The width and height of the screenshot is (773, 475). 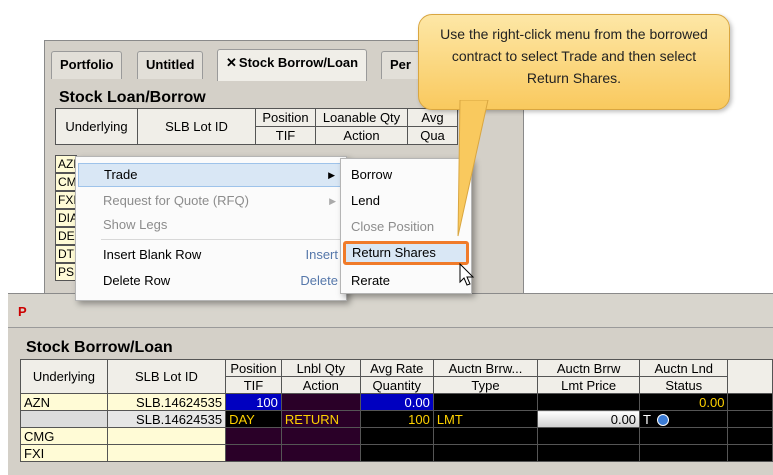 I want to click on bottom-tab-partial: P, so click(x=24, y=315).